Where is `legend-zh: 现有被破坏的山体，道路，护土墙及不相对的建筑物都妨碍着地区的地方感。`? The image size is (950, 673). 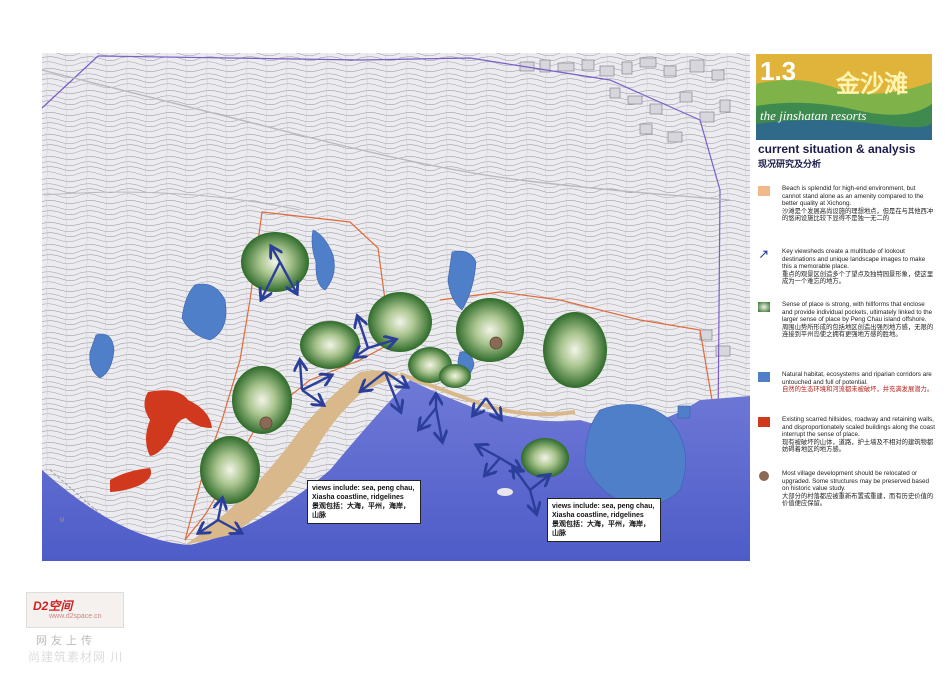
legend-zh: 现有被破坏的山体，道路，护土墙及不相对的建筑物都妨碍着地区的地方感。 is located at coordinates (858, 446).